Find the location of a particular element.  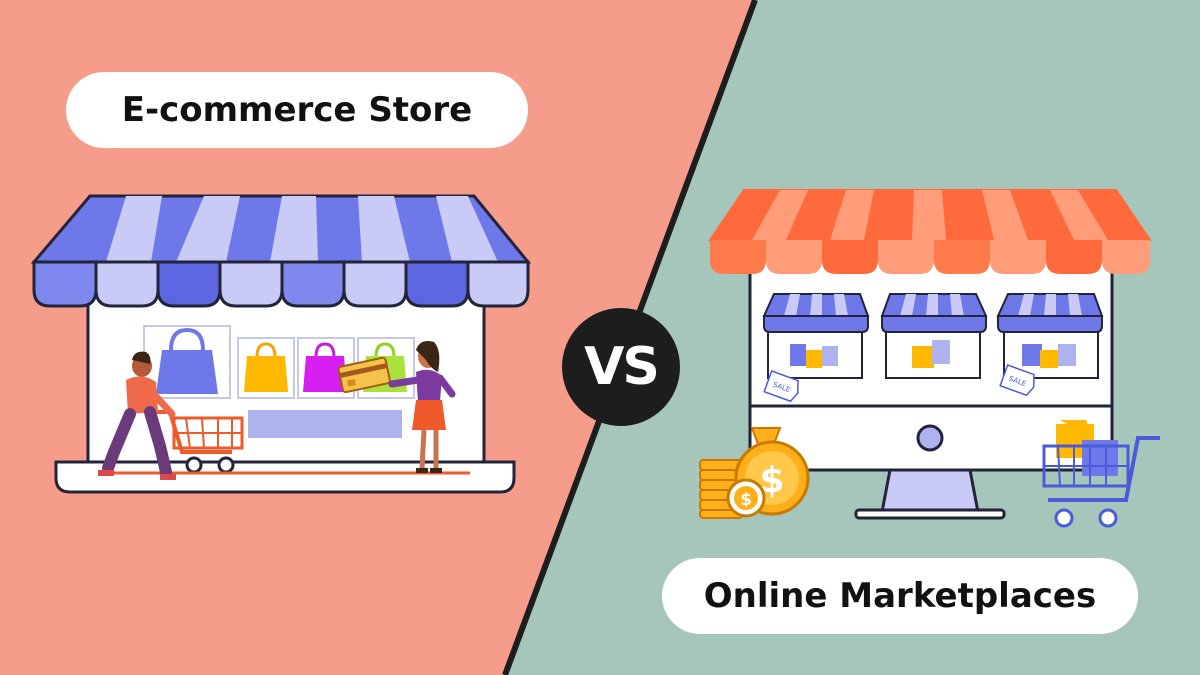

vs-text: VS is located at coordinates (622, 367).